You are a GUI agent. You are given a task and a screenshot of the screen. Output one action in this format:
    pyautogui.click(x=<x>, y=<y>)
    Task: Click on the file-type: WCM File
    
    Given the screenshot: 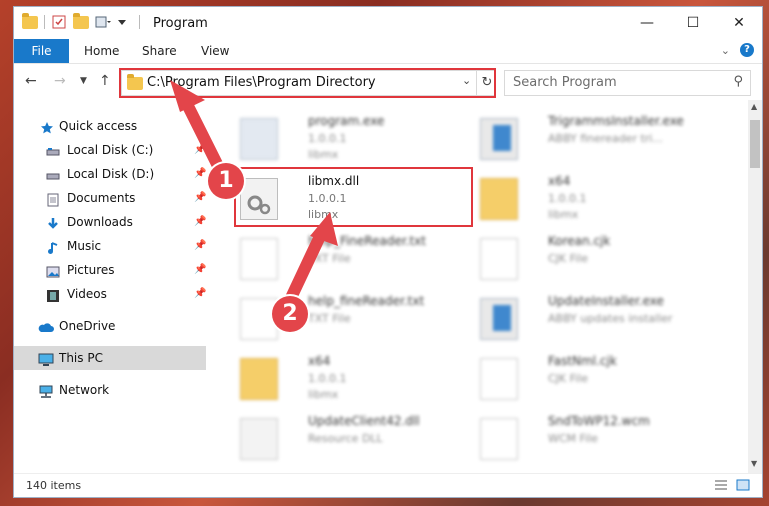 What is the action you would take?
    pyautogui.click(x=573, y=438)
    